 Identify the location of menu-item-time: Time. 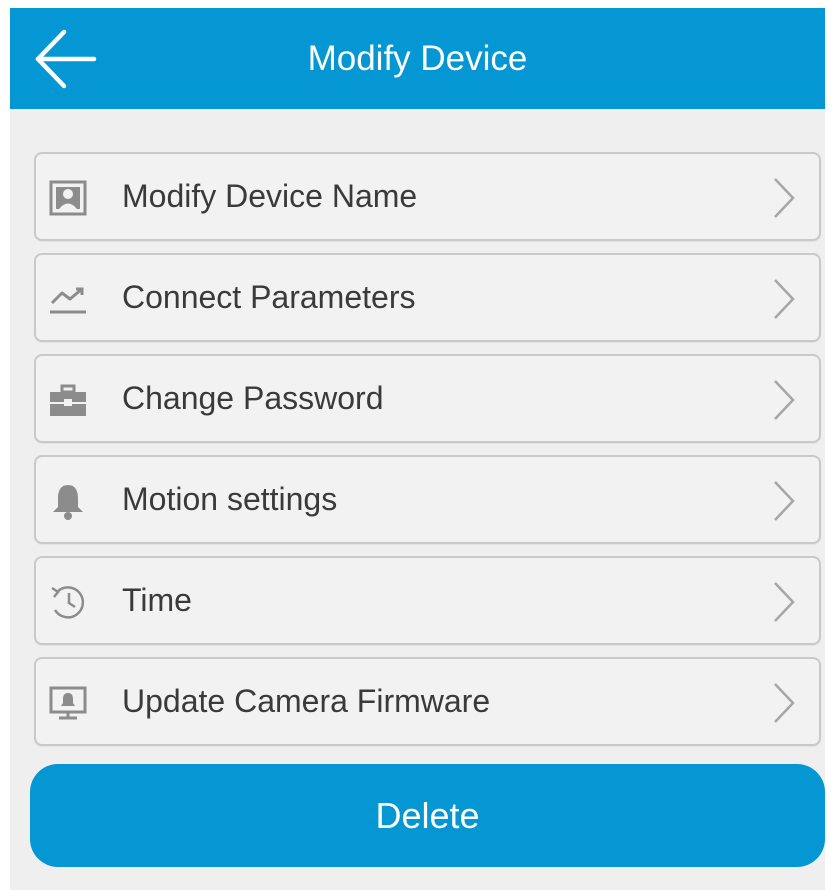
(427, 600).